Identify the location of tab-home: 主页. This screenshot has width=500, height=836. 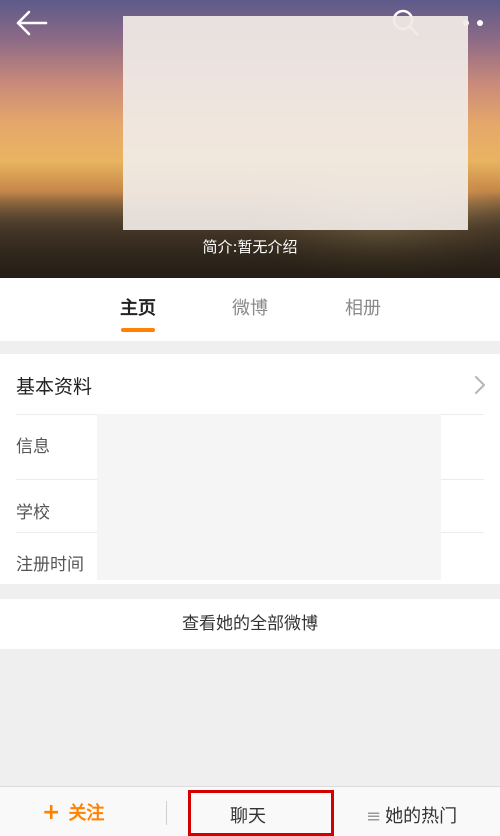
(138, 307).